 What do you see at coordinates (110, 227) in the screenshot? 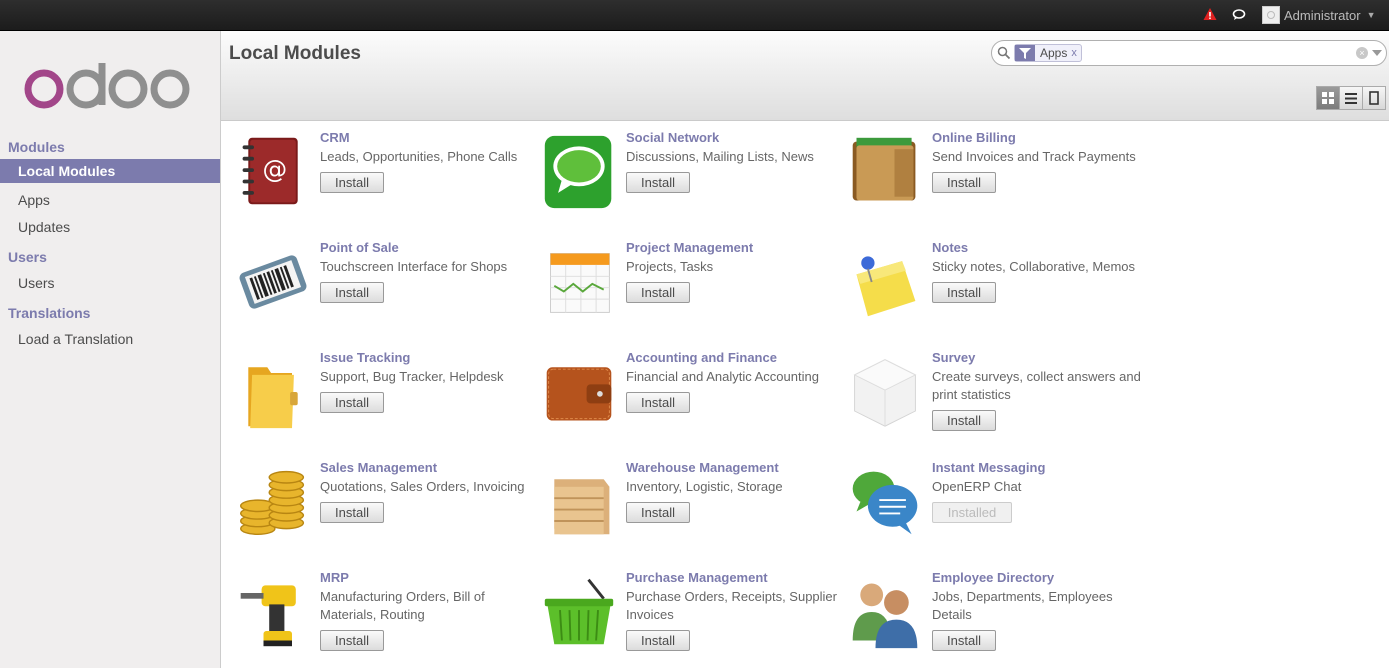
I see `sidebar-item-updates: Updates` at bounding box center [110, 227].